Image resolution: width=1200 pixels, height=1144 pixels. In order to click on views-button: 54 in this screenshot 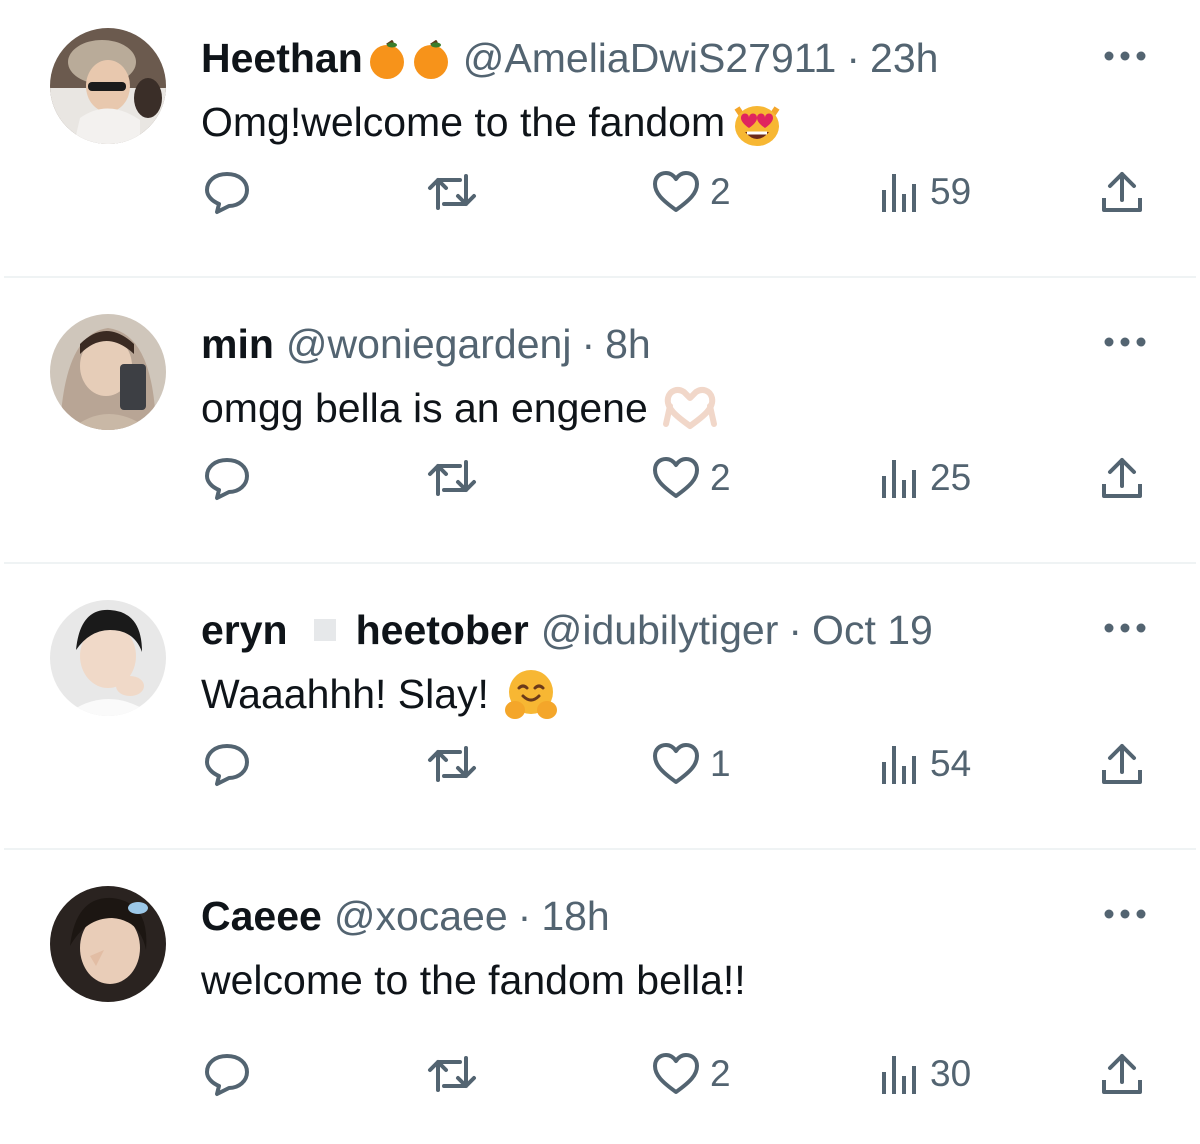, I will do `click(925, 764)`.